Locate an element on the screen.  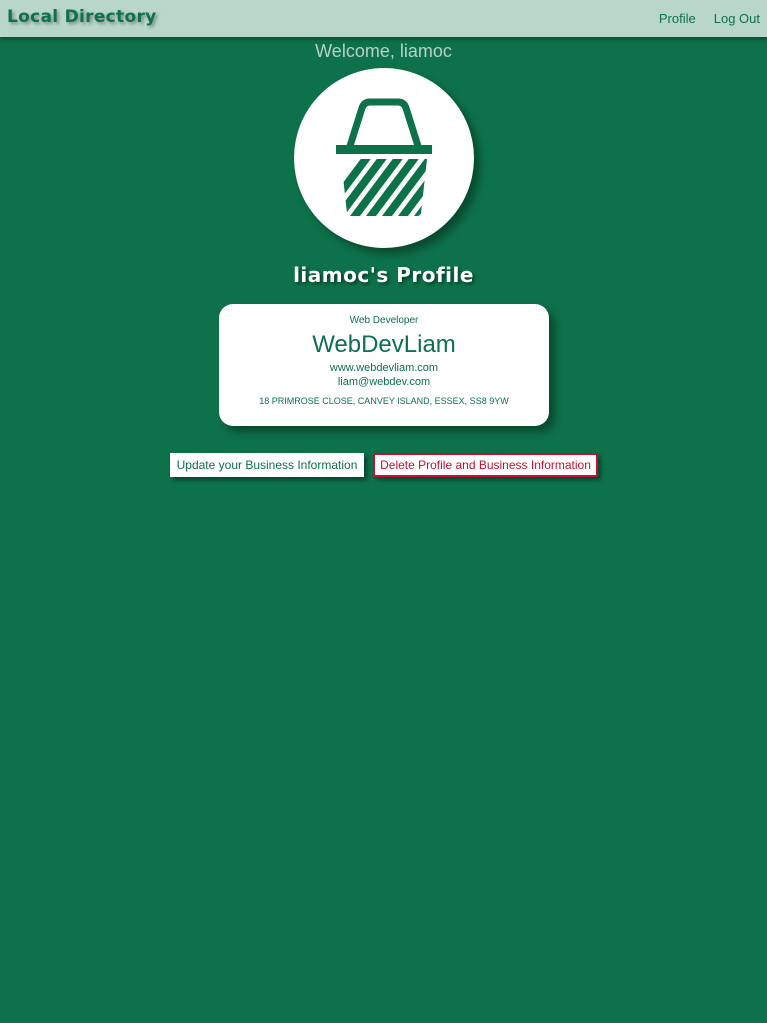
shopping-basket-icon is located at coordinates (384, 157).